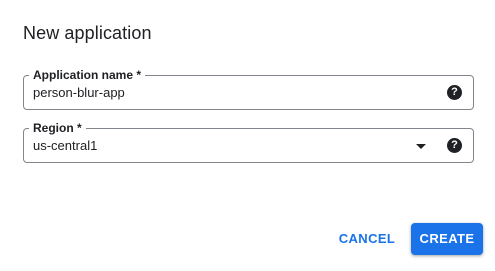  I want to click on application-name-field: Application name * person-blur-app ?, so click(248, 88).